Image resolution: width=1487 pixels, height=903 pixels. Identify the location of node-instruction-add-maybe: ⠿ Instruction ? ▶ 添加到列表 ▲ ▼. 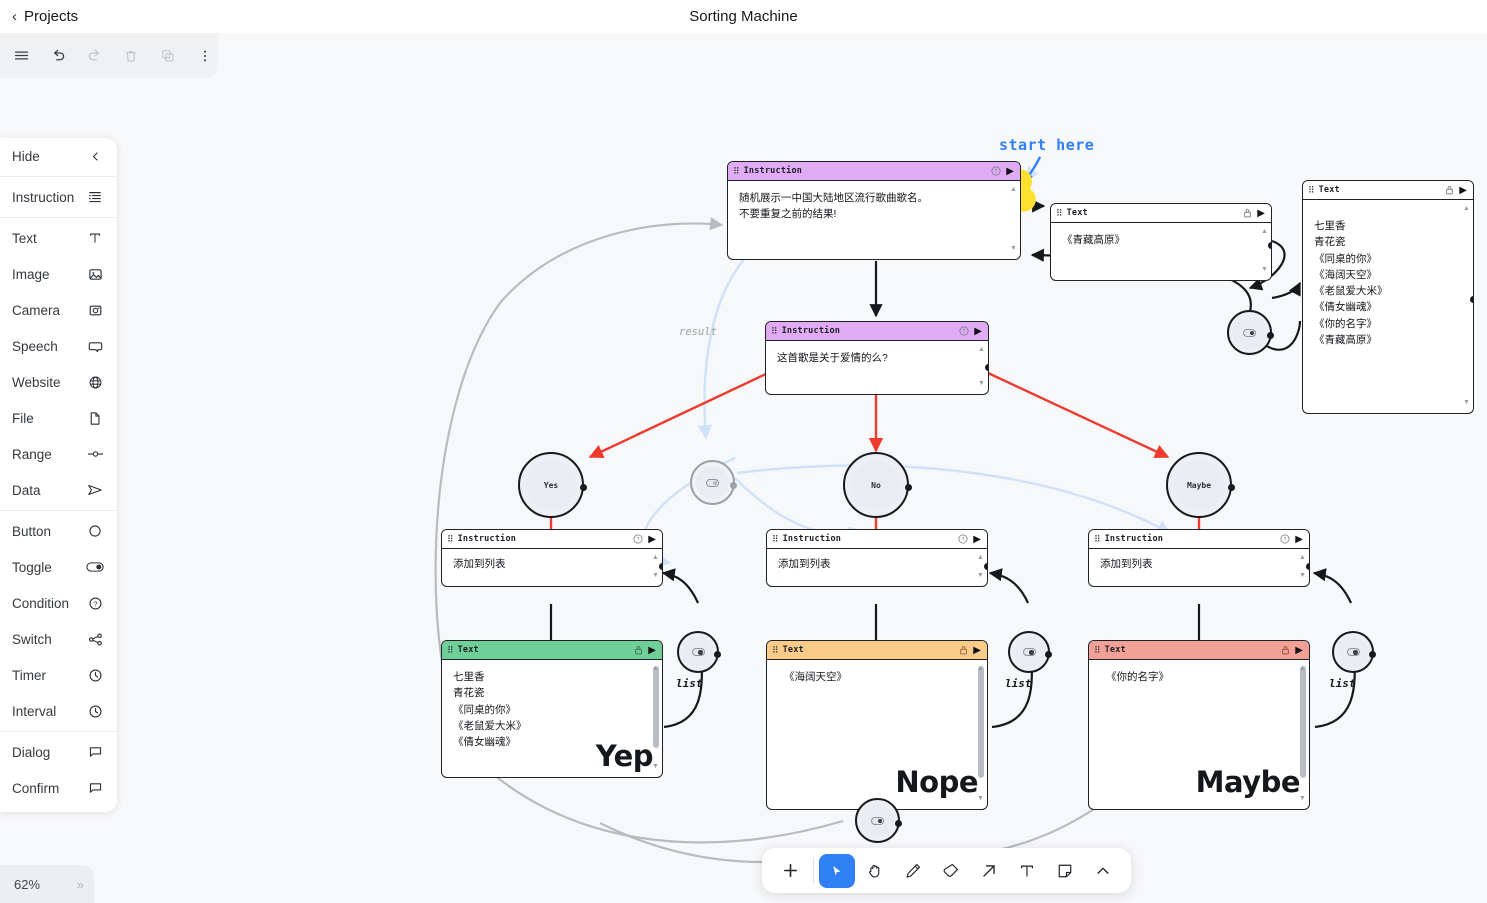
(1199, 558).